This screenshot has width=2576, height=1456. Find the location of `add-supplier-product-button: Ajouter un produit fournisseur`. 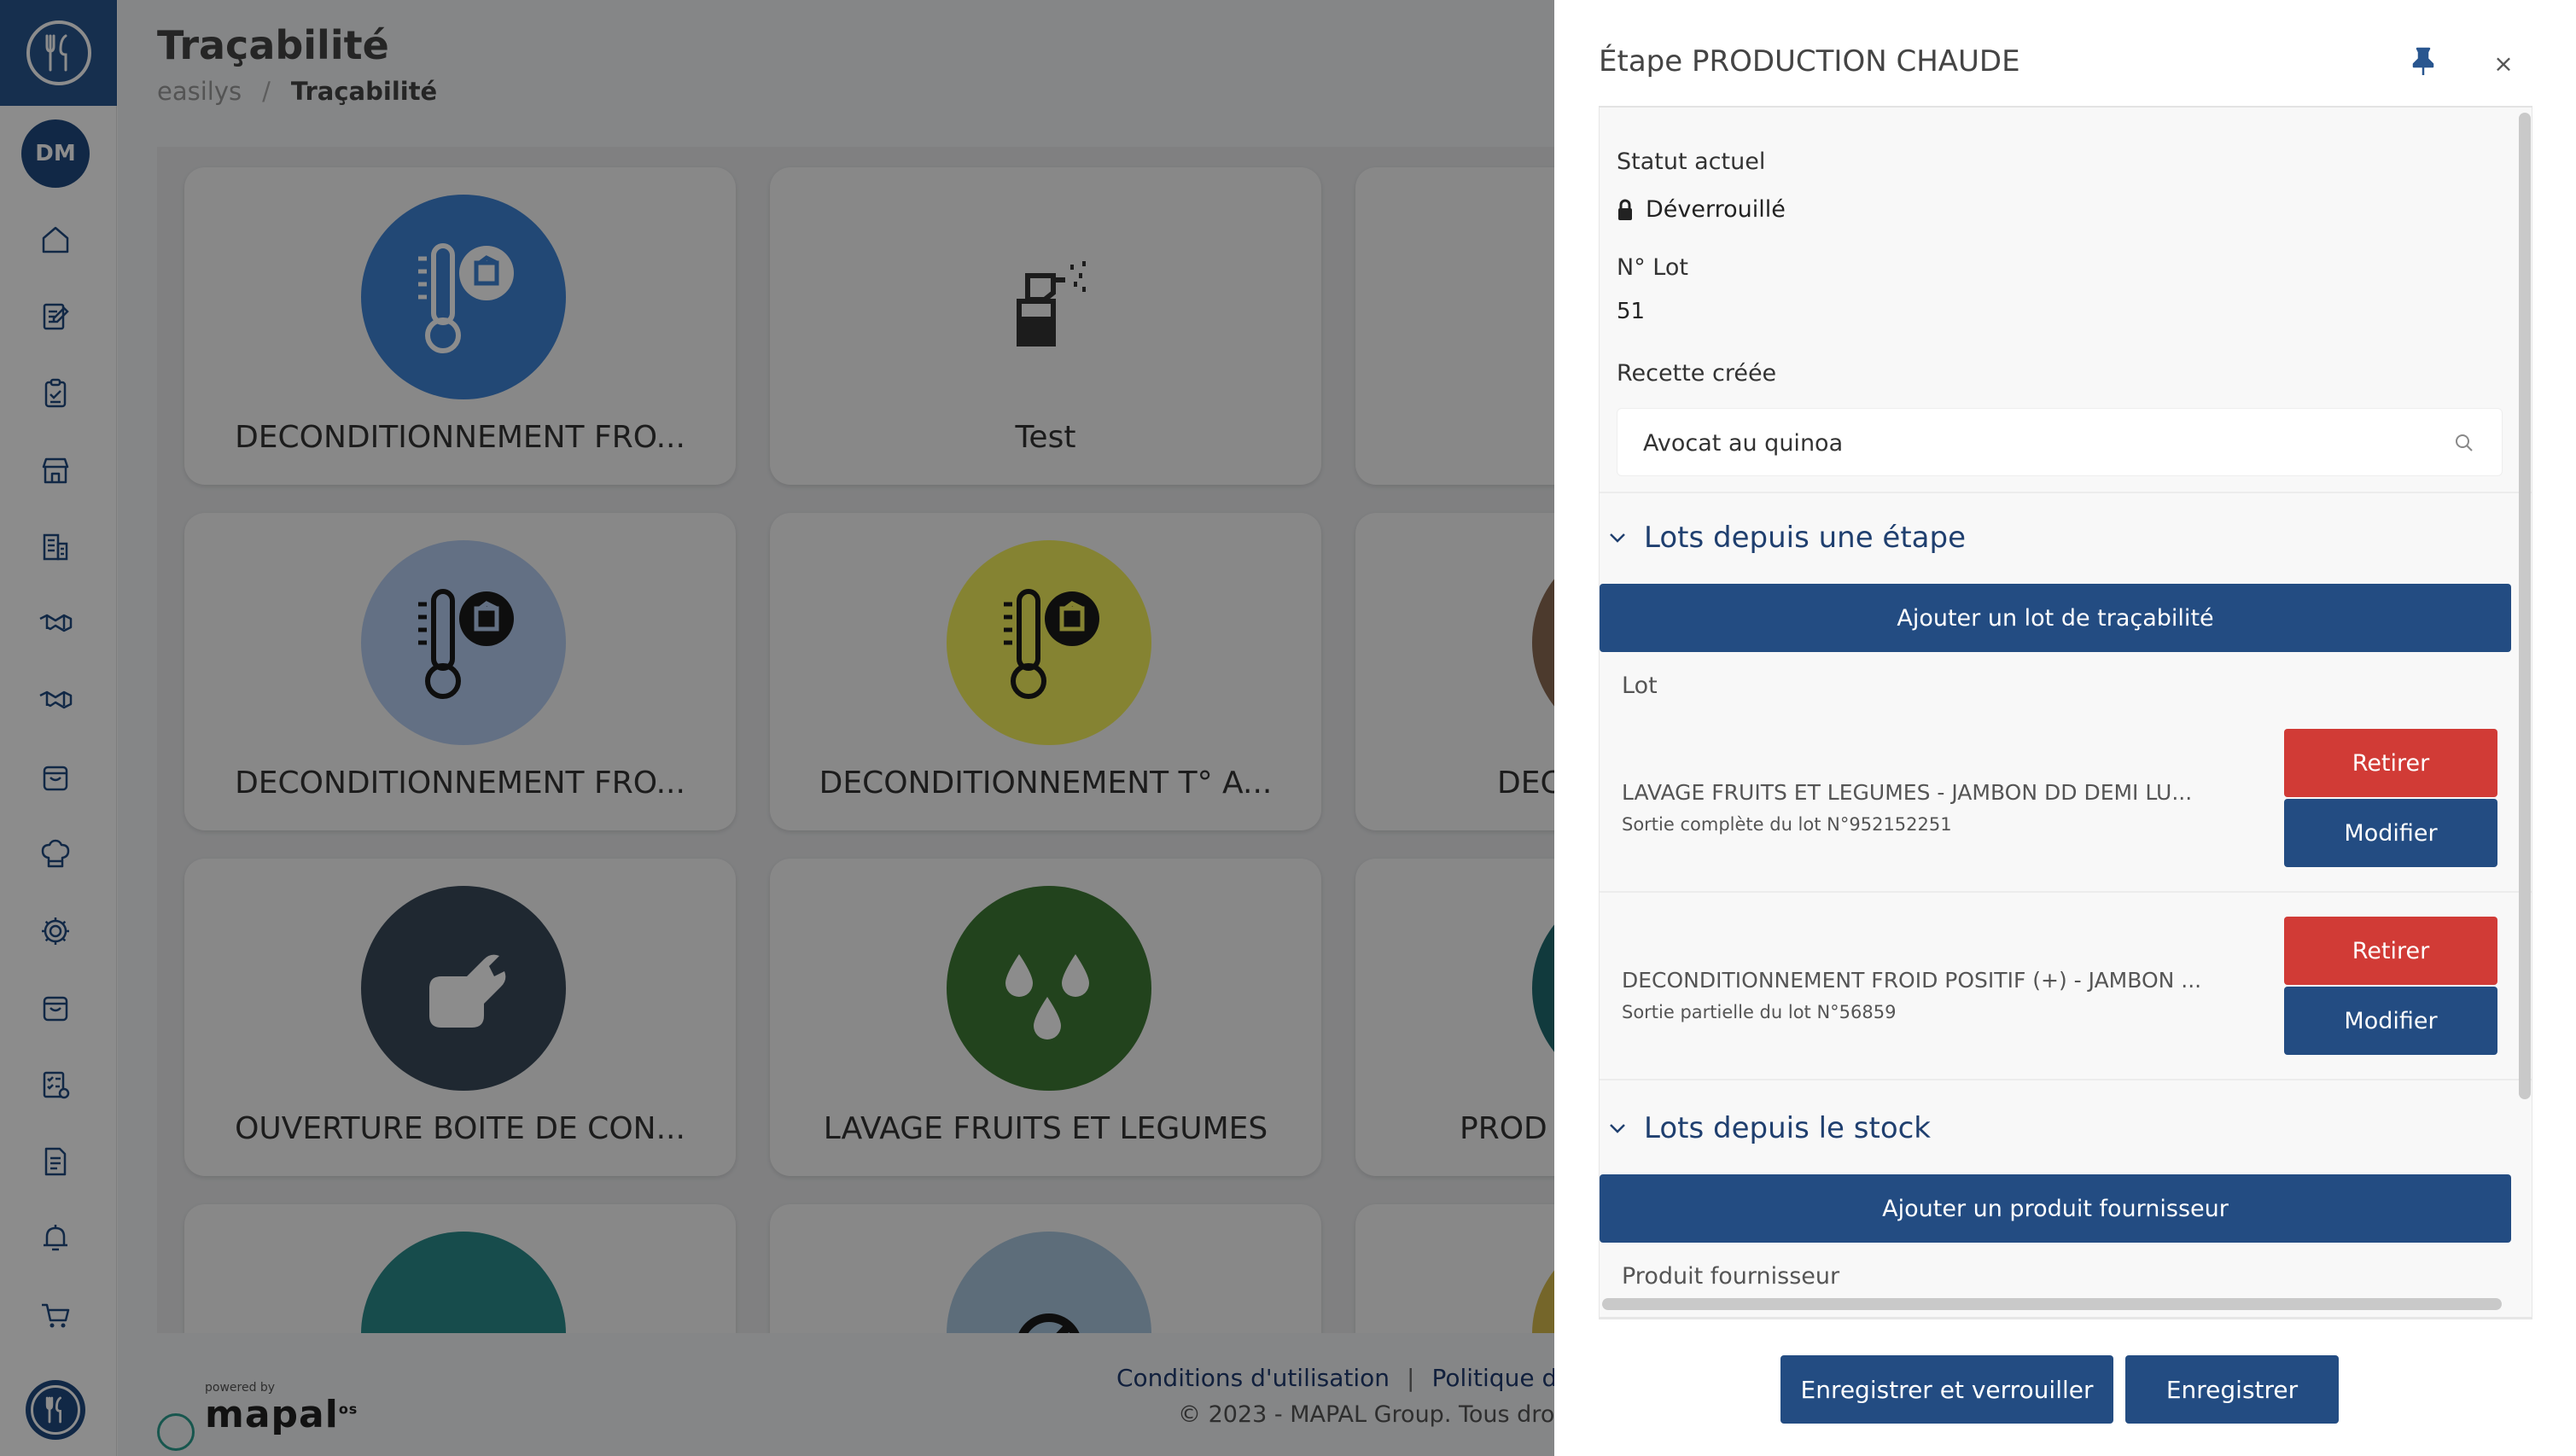

add-supplier-product-button: Ajouter un produit fournisseur is located at coordinates (2055, 1209).